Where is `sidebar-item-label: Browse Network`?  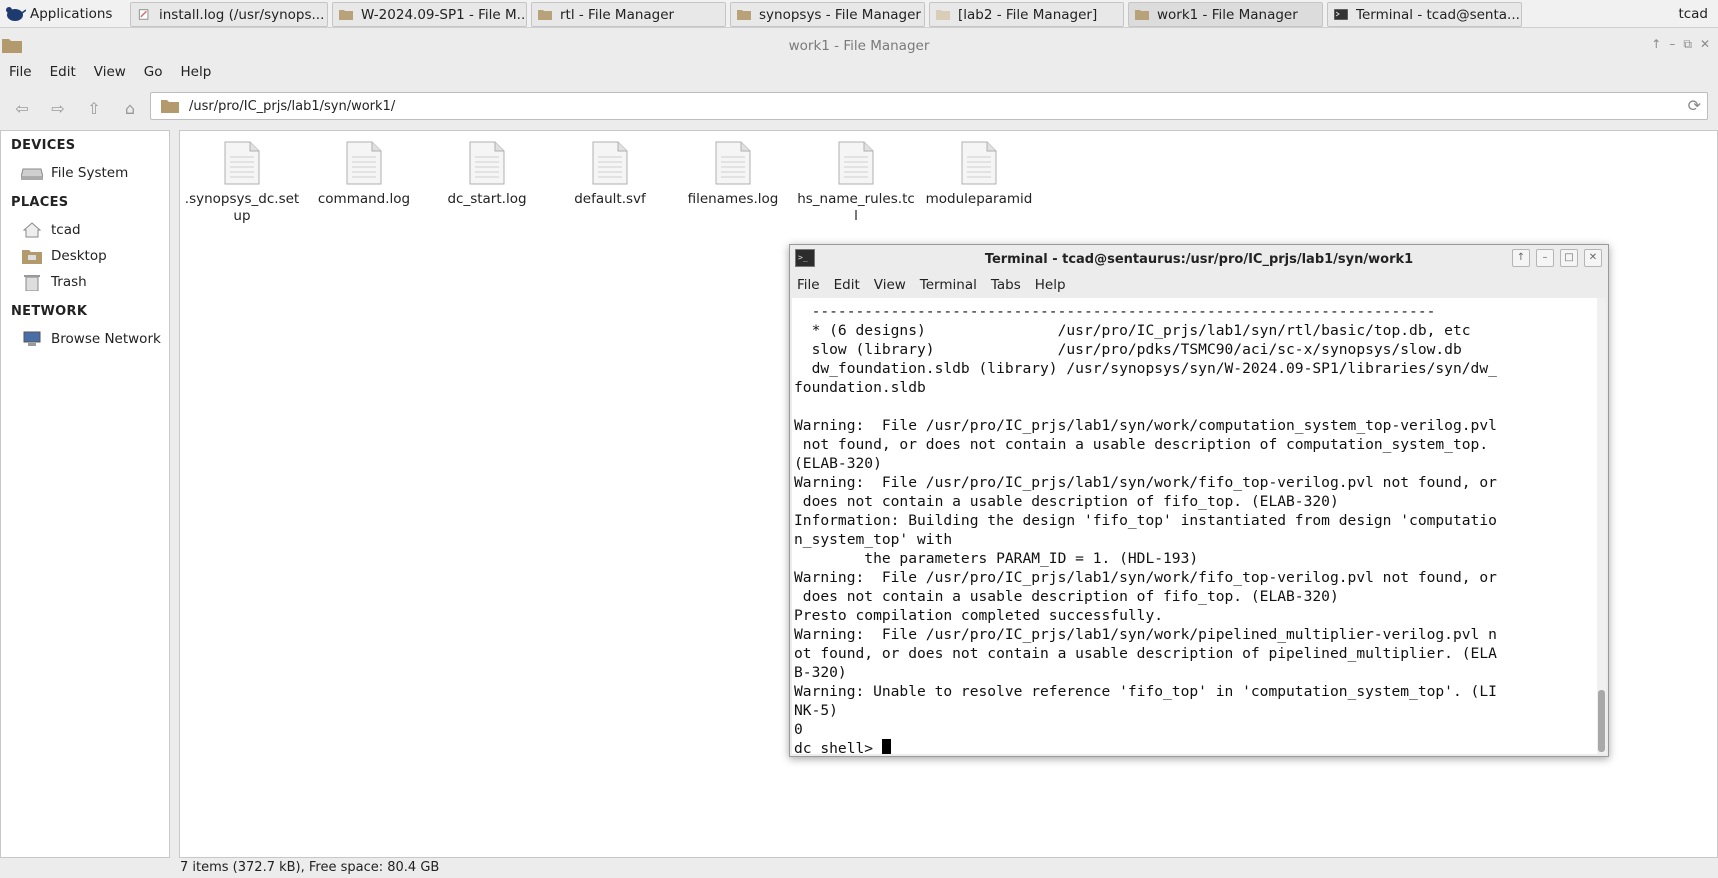
sidebar-item-label: Browse Network is located at coordinates (106, 339).